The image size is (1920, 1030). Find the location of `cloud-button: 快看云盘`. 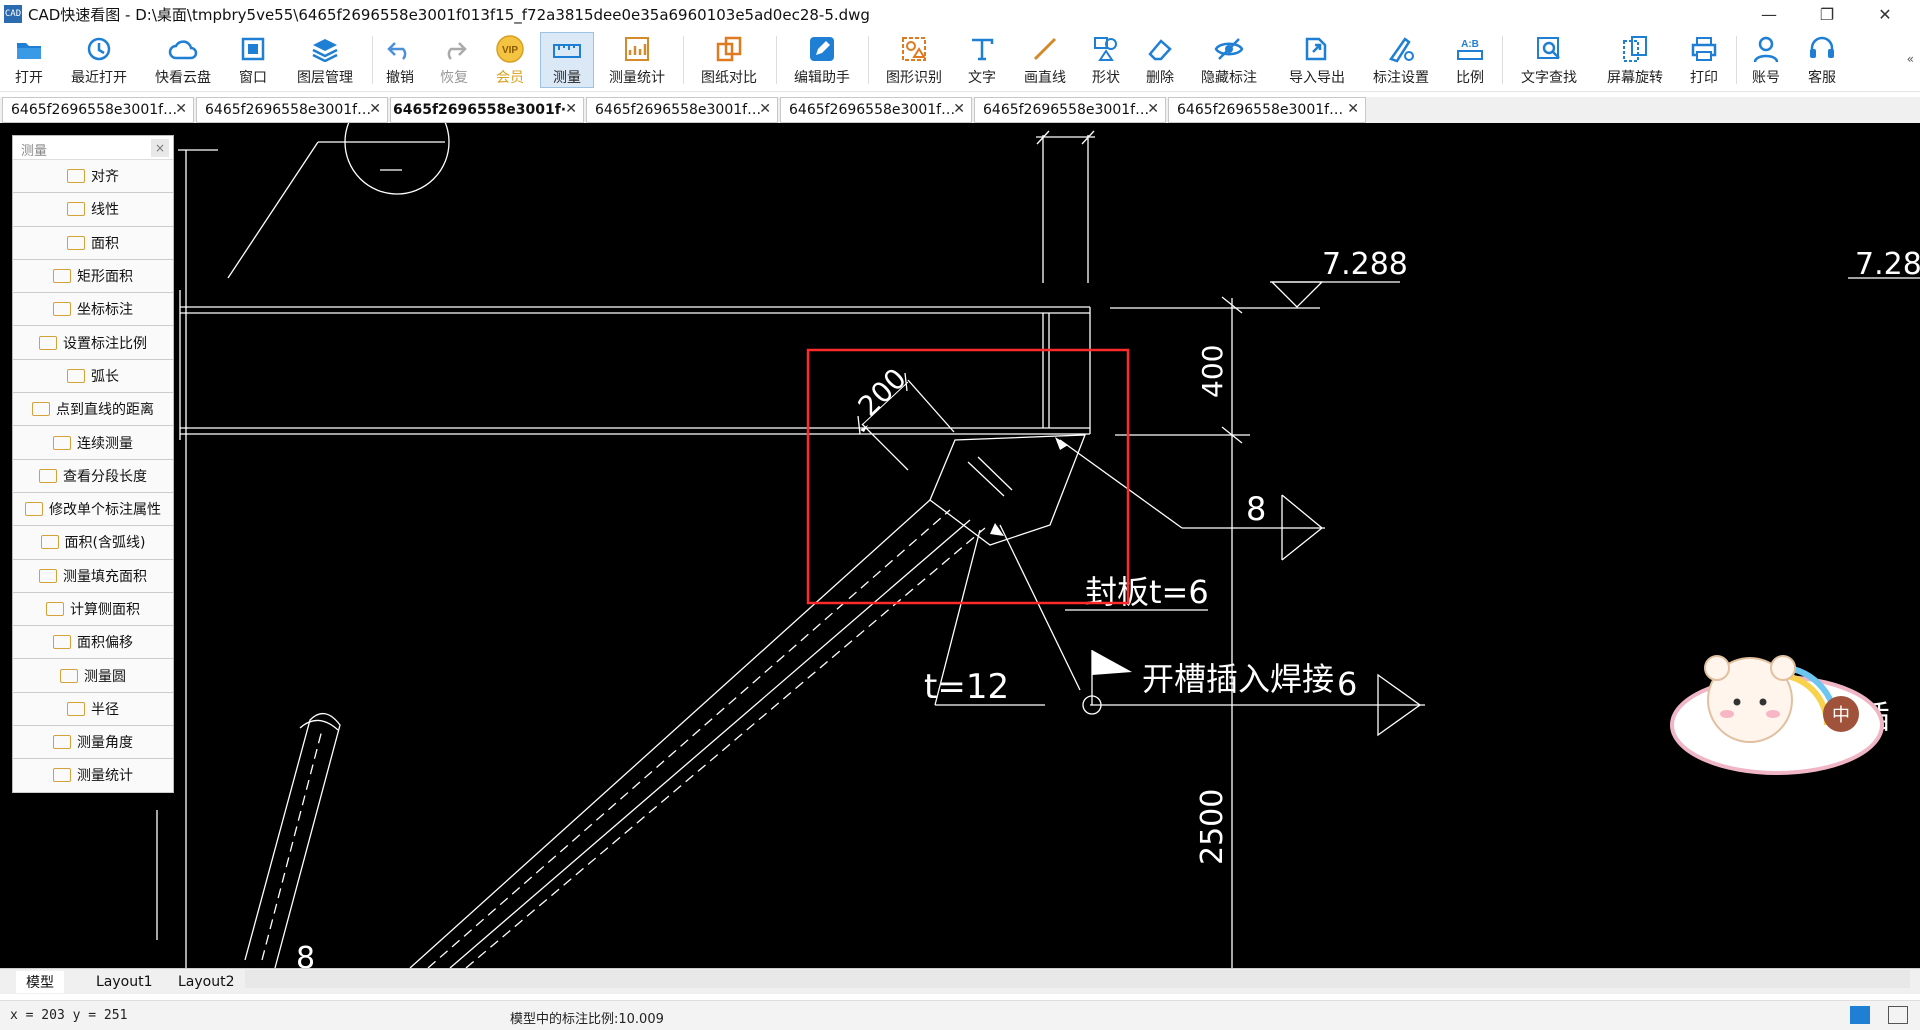

cloud-button: 快看云盘 is located at coordinates (183, 60).